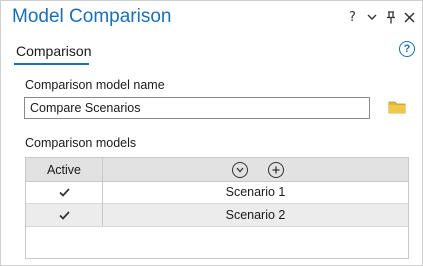 The image size is (423, 266). Describe the element at coordinates (258, 170) in the screenshot. I see `grid-header-actions` at that location.